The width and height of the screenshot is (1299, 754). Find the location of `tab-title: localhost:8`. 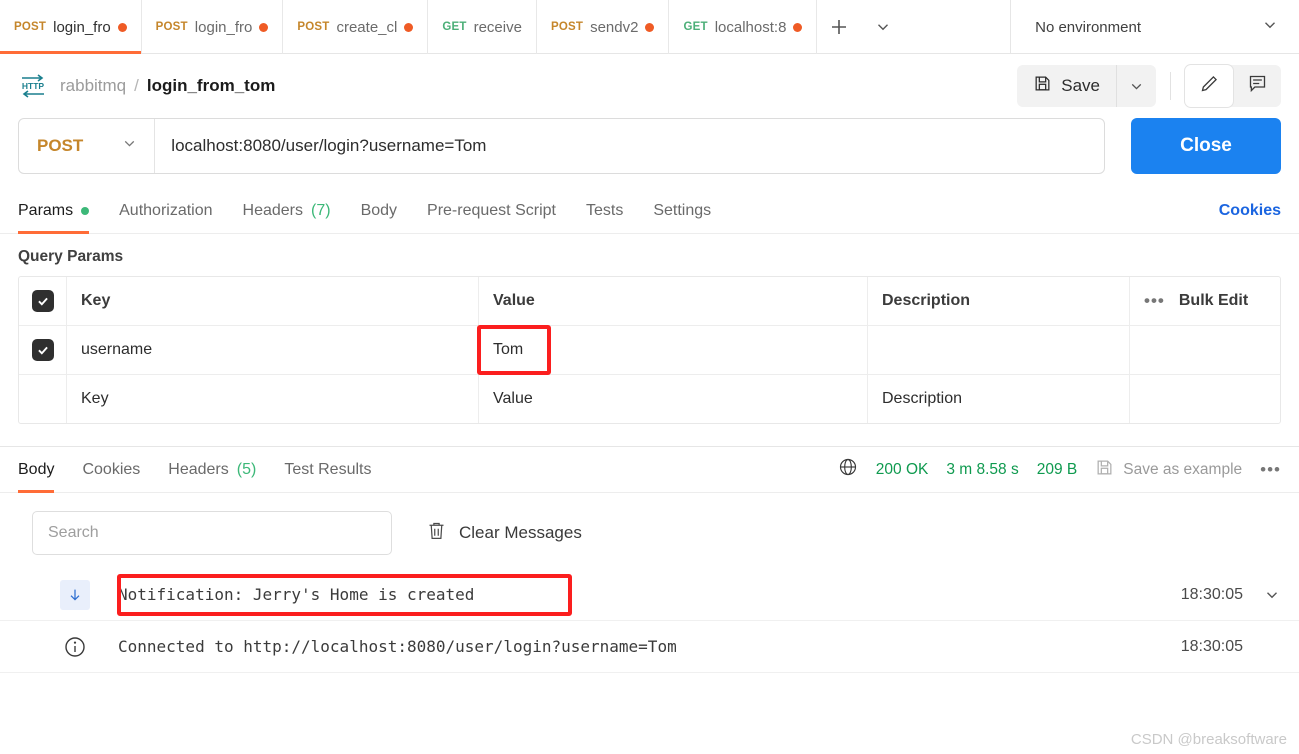

tab-title: localhost:8 is located at coordinates (750, 27).